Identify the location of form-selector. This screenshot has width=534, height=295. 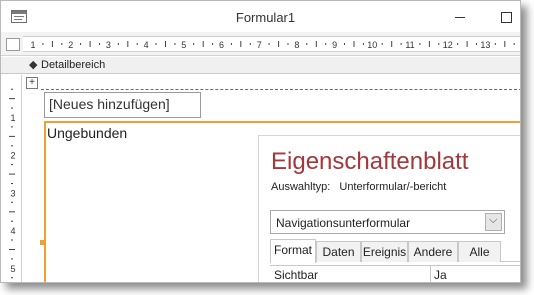
(13, 44).